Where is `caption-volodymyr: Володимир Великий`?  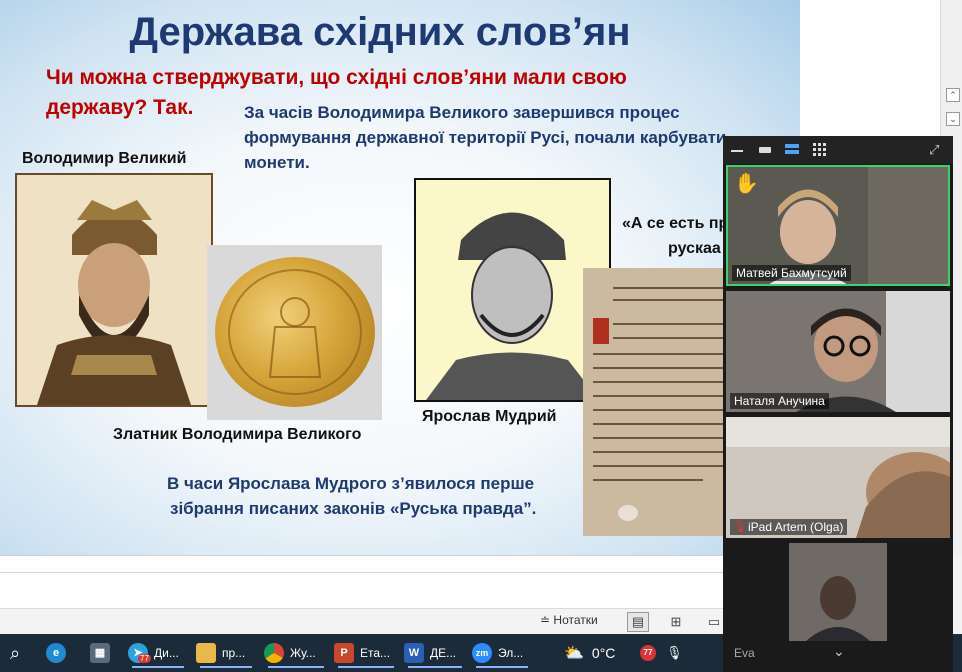 caption-volodymyr: Володимир Великий is located at coordinates (104, 158).